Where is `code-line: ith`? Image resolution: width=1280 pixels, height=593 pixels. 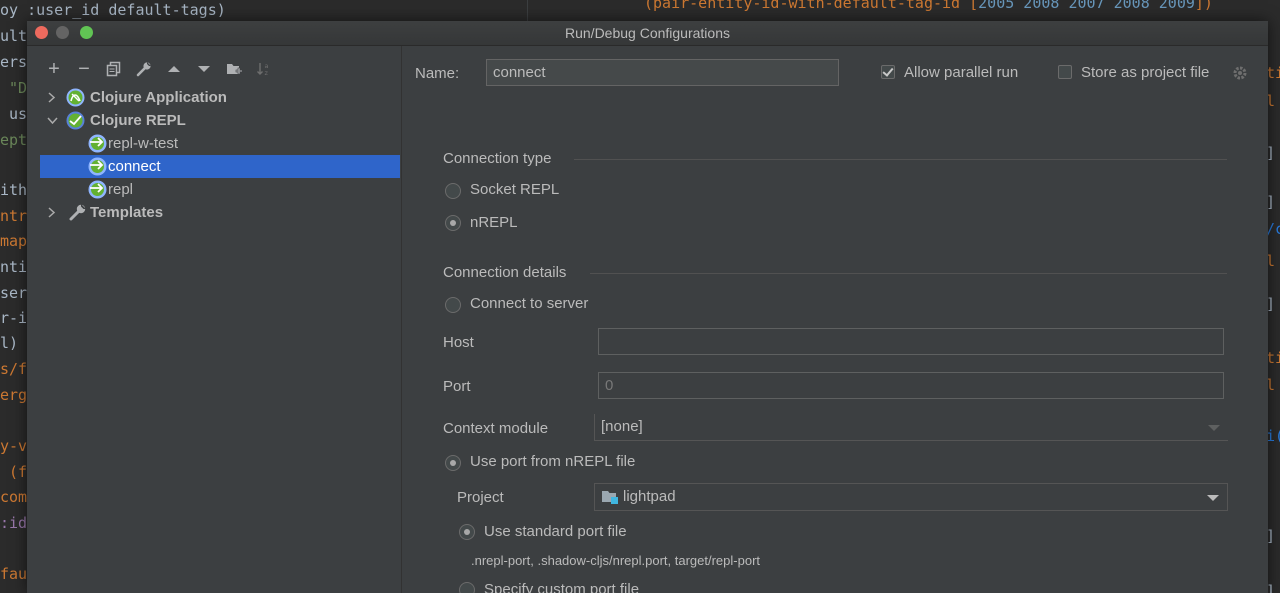 code-line: ith is located at coordinates (14, 190).